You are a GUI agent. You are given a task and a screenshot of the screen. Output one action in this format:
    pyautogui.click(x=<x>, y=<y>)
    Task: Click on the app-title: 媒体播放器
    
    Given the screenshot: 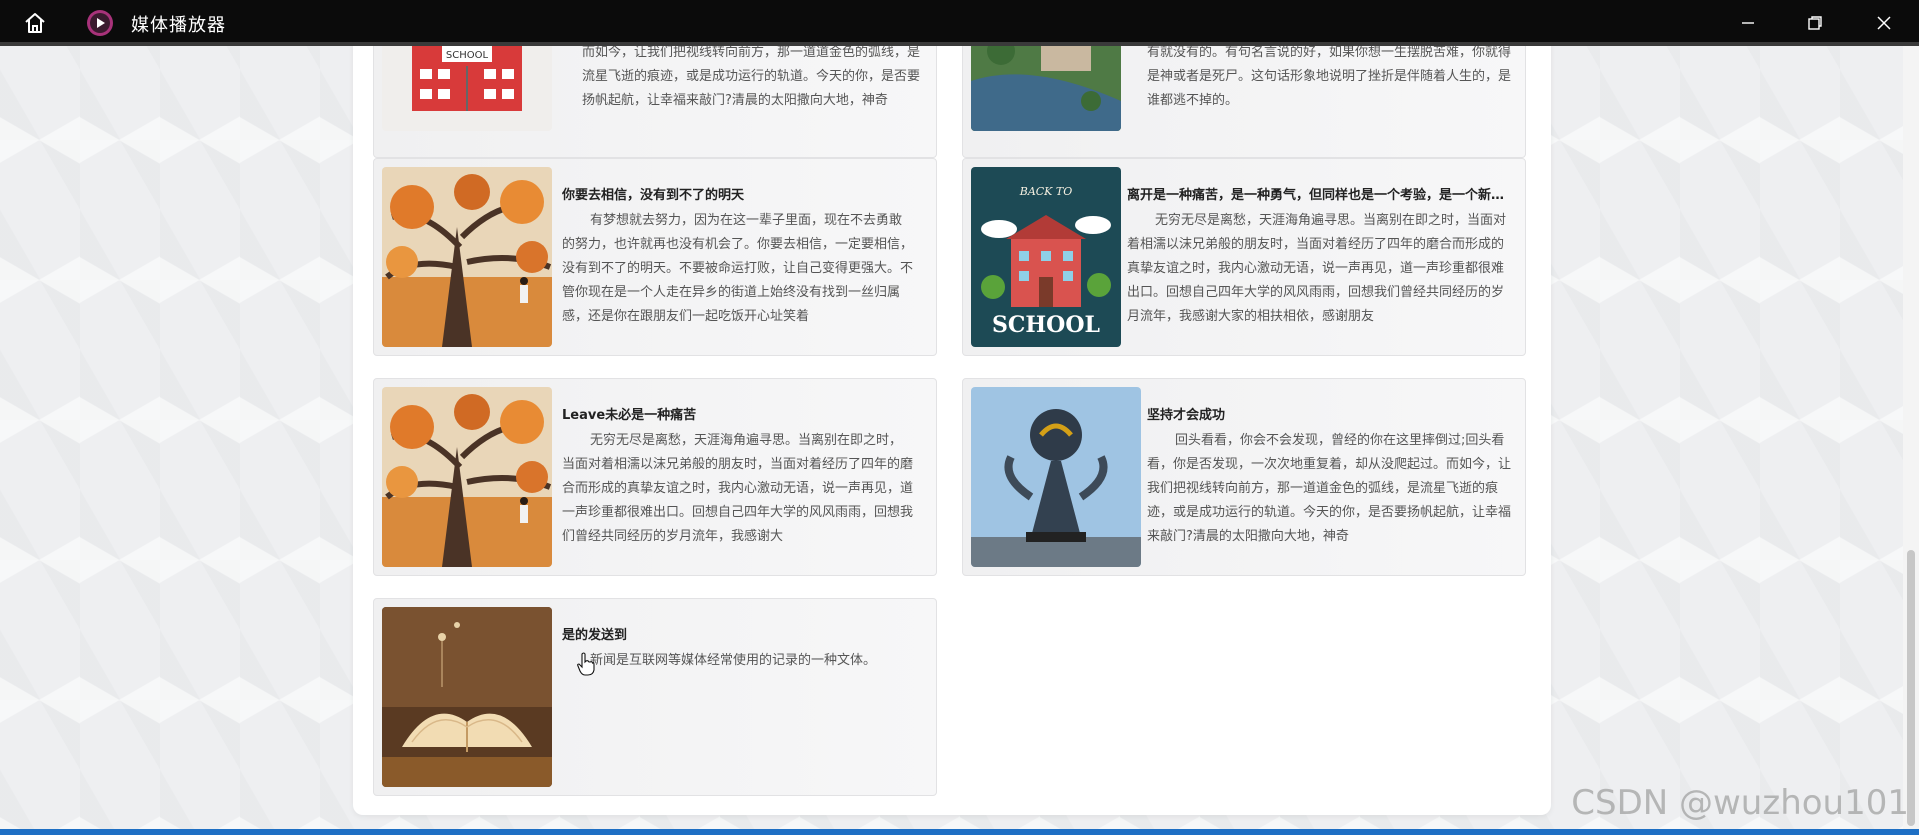 What is the action you would take?
    pyautogui.click(x=178, y=25)
    